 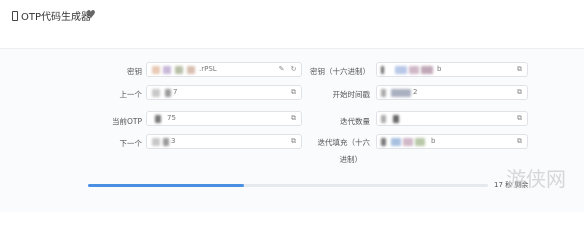 I want to click on iter-fill-field: b ⧉, so click(x=452, y=141).